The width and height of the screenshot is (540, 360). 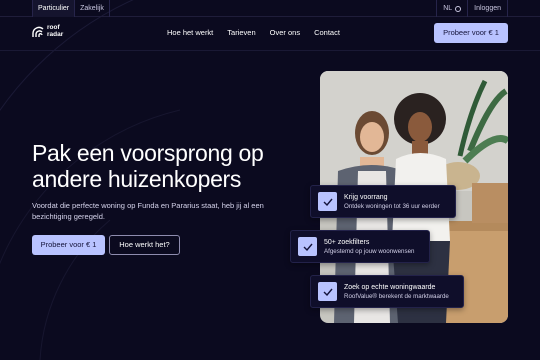 What do you see at coordinates (369, 251) in the screenshot?
I see `feature-subtitle: Afgestemd op jouw woonwensen` at bounding box center [369, 251].